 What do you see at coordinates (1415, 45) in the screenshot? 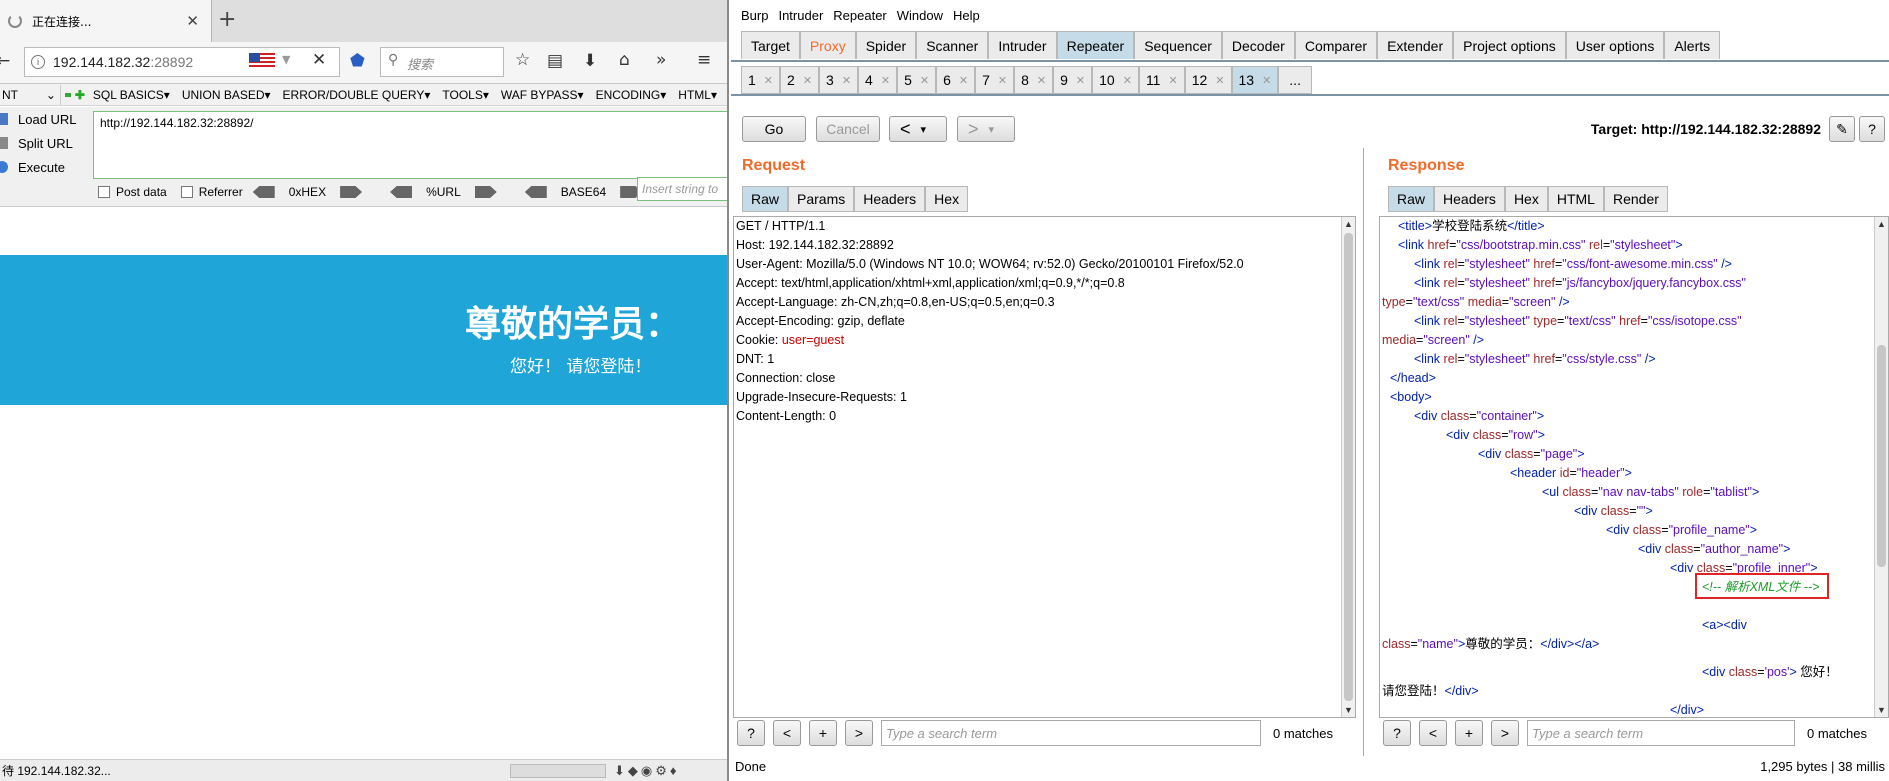
I see `tab-extender: Extender` at bounding box center [1415, 45].